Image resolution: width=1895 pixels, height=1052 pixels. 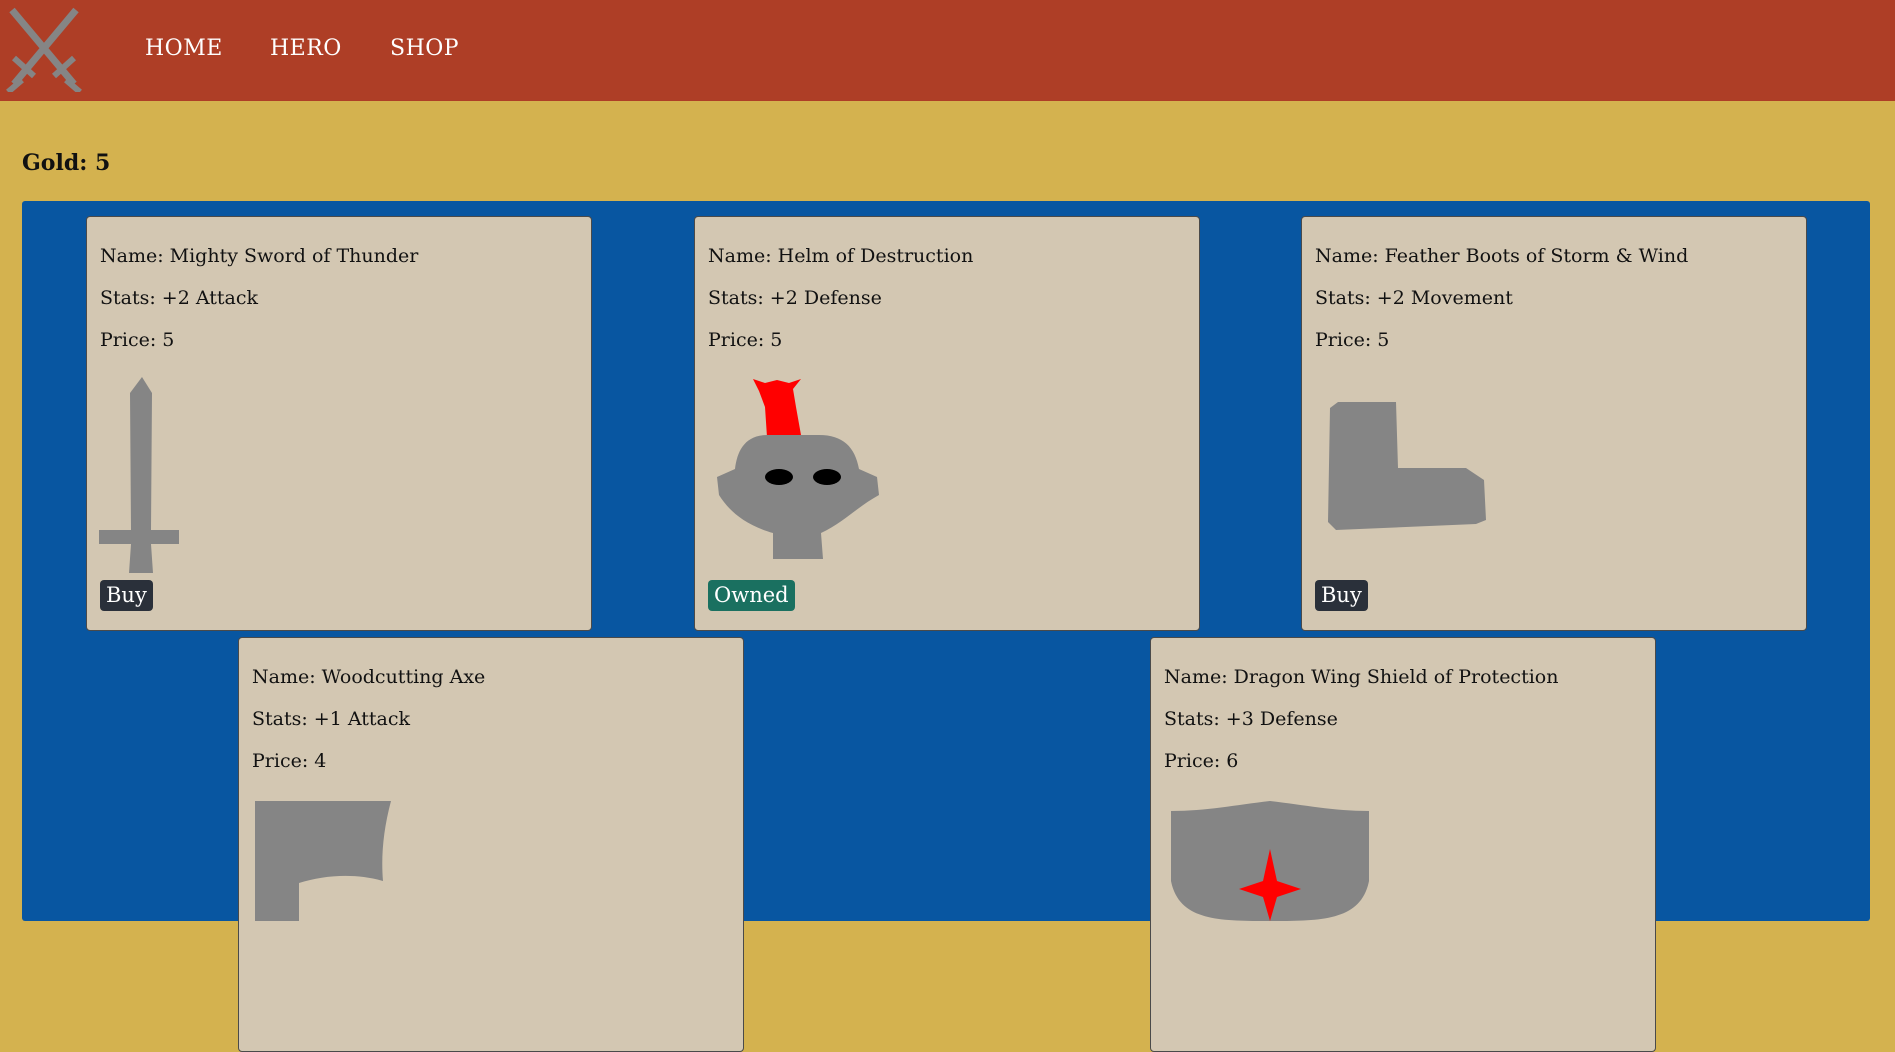 I want to click on nav-link-shop: SHOP, so click(x=424, y=48).